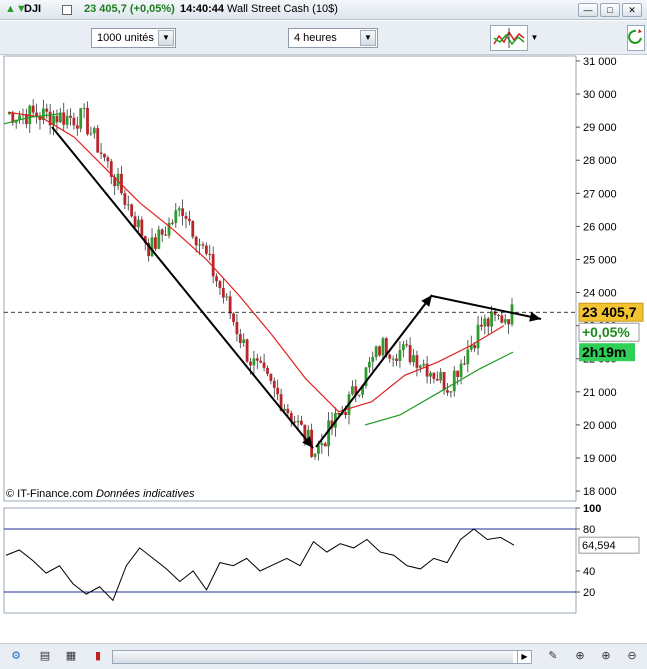 This screenshot has width=647, height=669. Describe the element at coordinates (589, 572) in the screenshot. I see `oscillator-tick-label: 40` at that location.